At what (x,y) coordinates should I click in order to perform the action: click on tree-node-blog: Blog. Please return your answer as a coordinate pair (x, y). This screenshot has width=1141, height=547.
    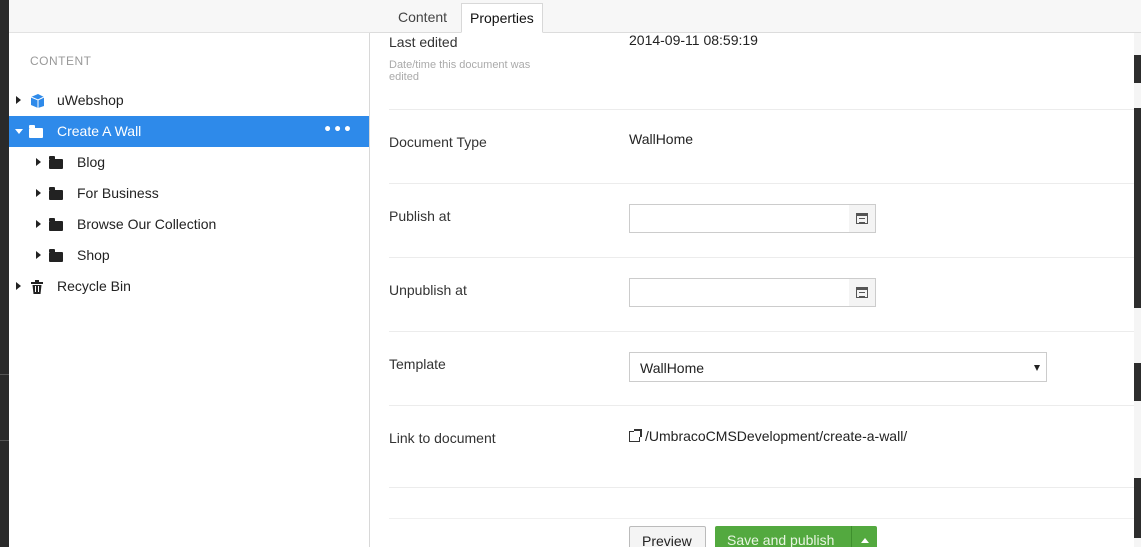
    Looking at the image, I should click on (189, 162).